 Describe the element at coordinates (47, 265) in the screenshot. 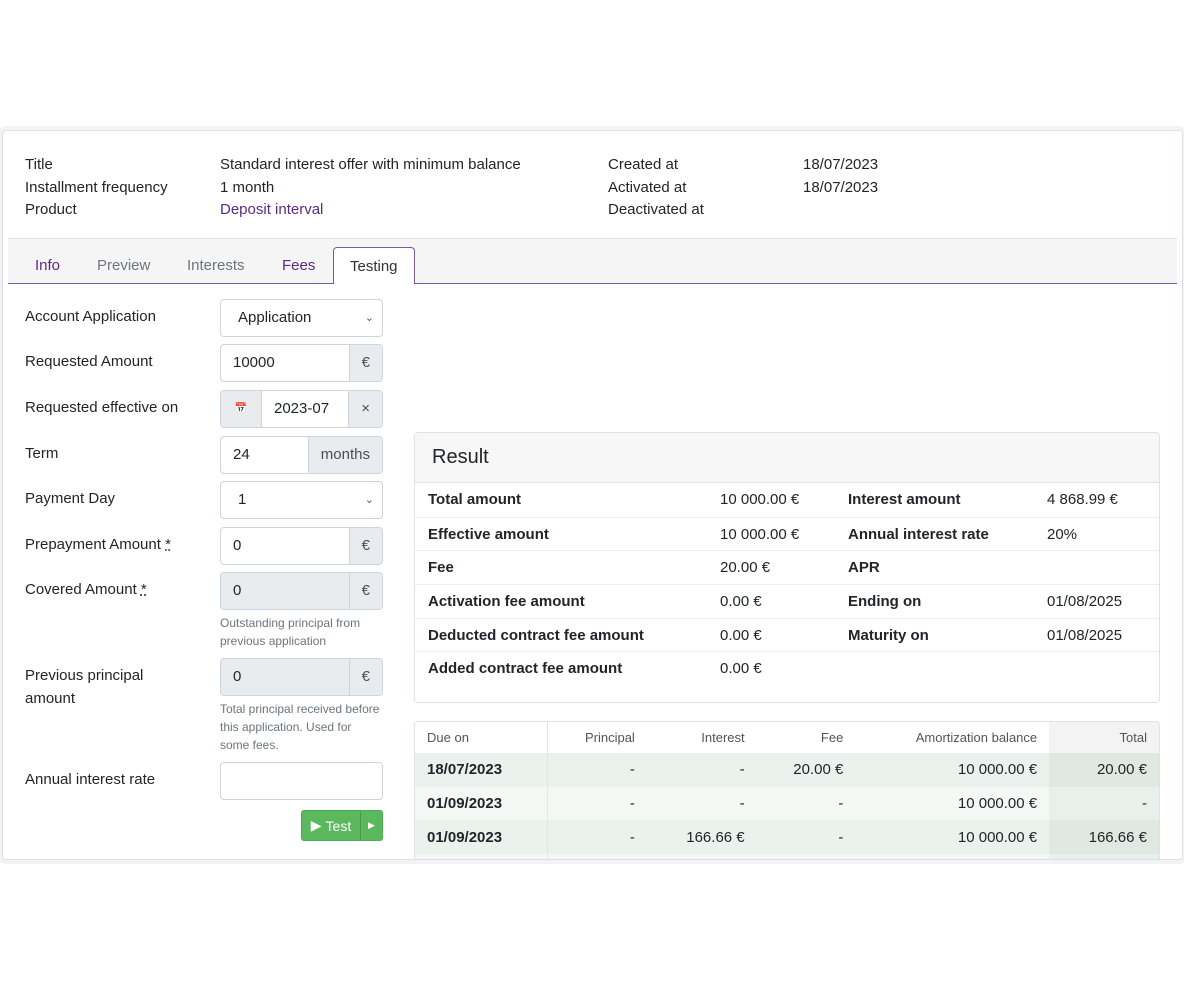

I see `tab-info: Info` at that location.